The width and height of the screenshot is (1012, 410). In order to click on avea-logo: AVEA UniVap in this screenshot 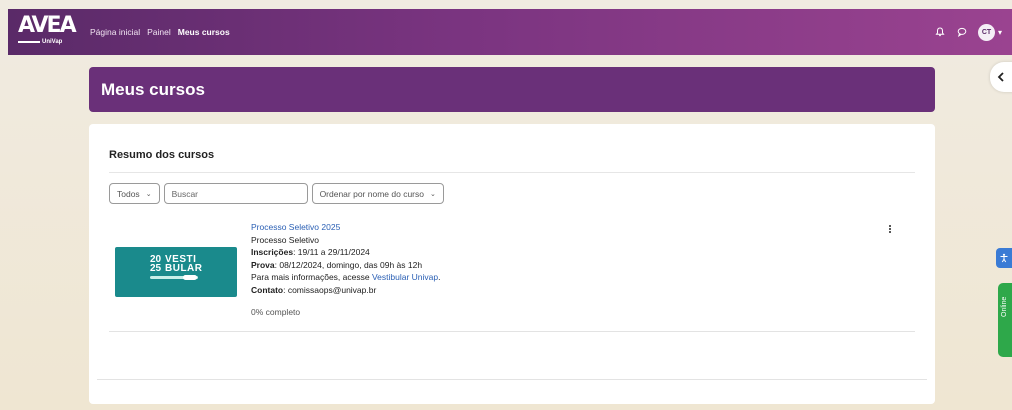, I will do `click(47, 32)`.